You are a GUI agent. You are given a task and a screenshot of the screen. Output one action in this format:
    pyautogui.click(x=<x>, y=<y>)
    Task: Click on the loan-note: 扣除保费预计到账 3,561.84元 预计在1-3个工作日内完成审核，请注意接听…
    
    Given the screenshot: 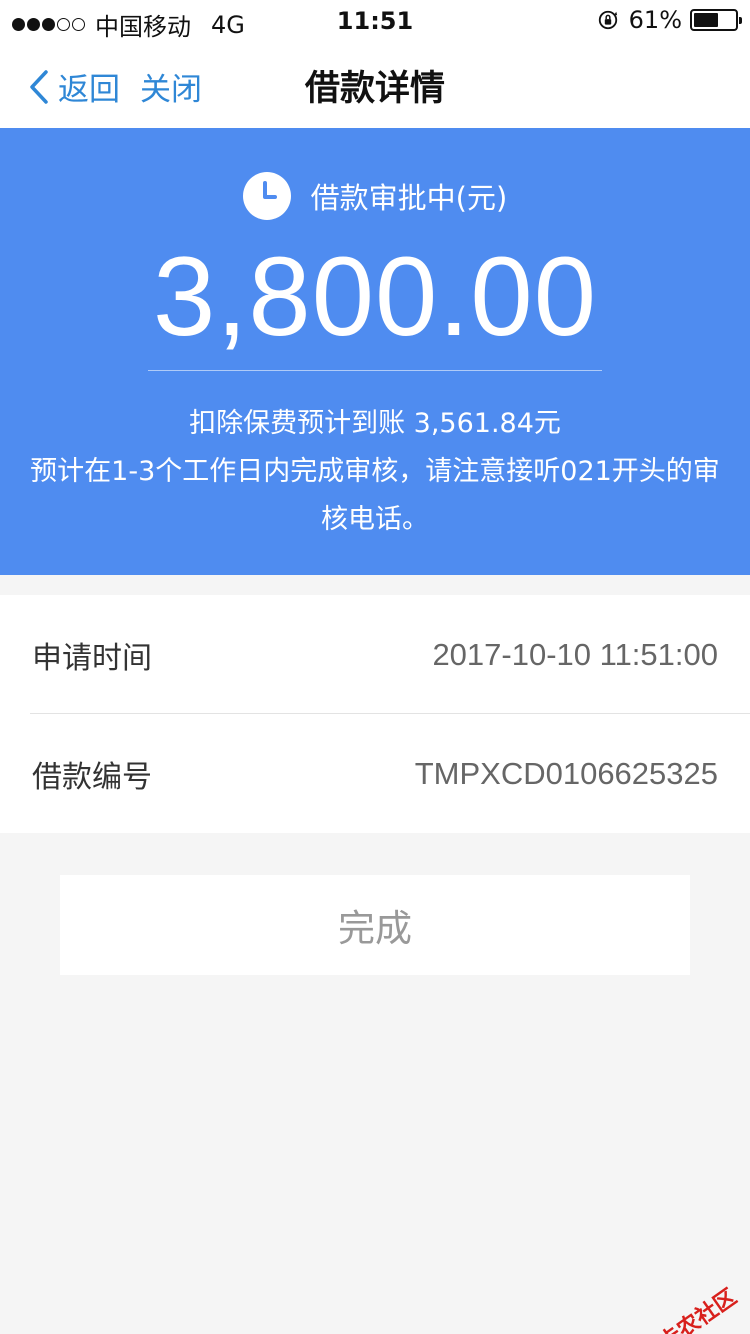 What is the action you would take?
    pyautogui.click(x=375, y=472)
    